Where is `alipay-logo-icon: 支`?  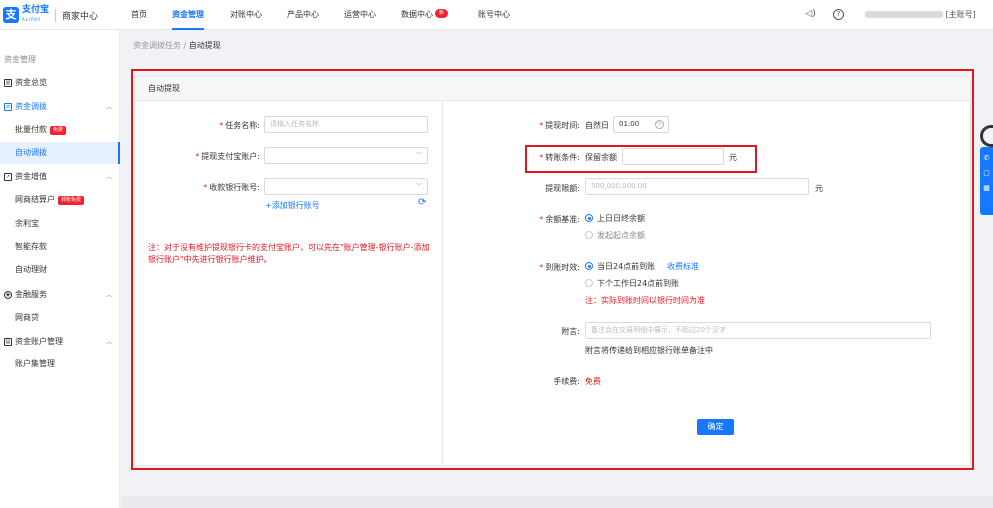 alipay-logo-icon: 支 is located at coordinates (11, 15).